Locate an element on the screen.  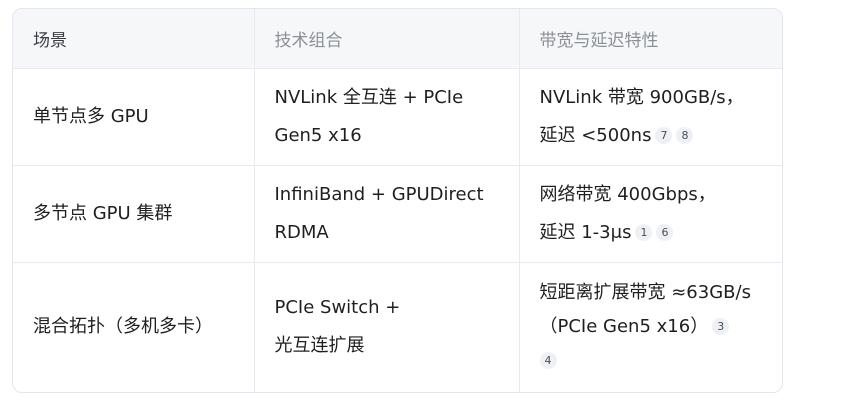
header-bandwidth: 带宽与延迟特性 is located at coordinates (650, 39).